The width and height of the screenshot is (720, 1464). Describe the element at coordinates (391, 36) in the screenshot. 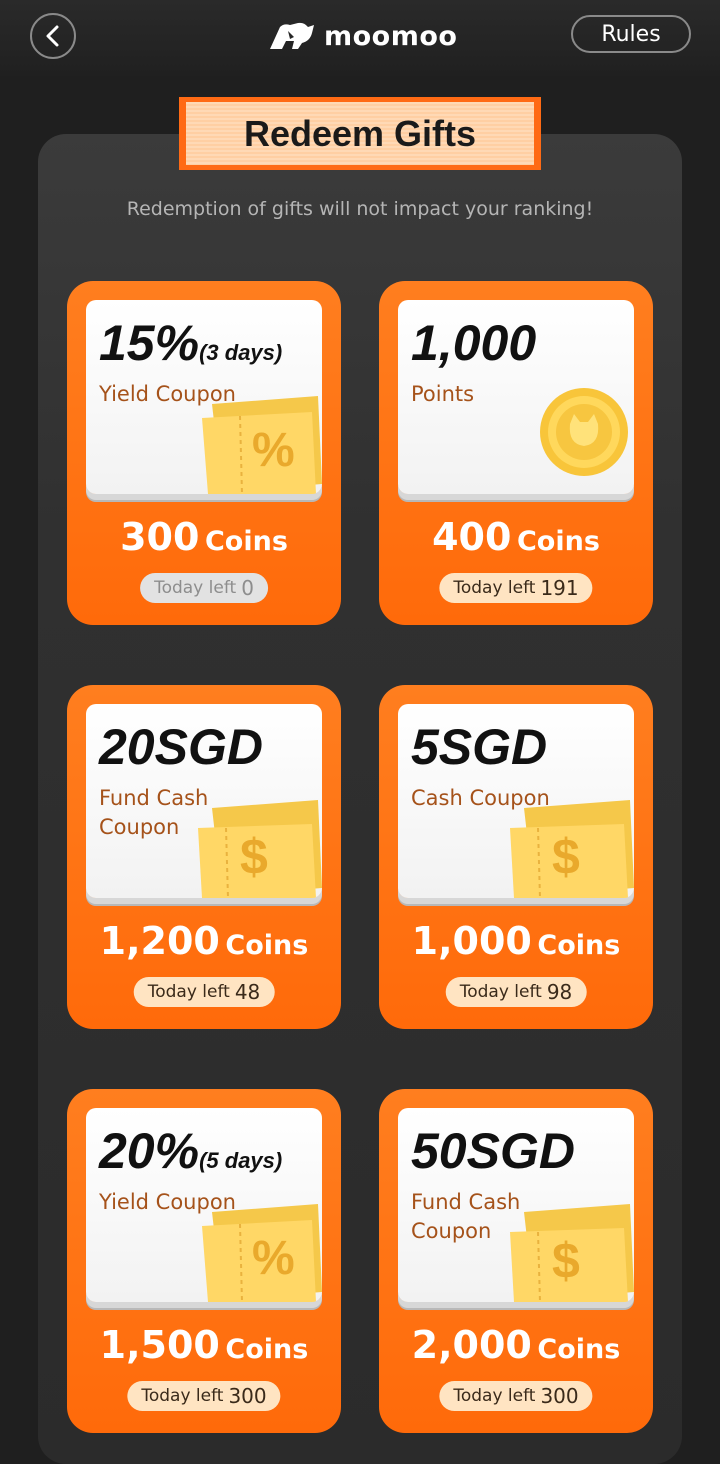

I see `logo-text: moomoo` at that location.